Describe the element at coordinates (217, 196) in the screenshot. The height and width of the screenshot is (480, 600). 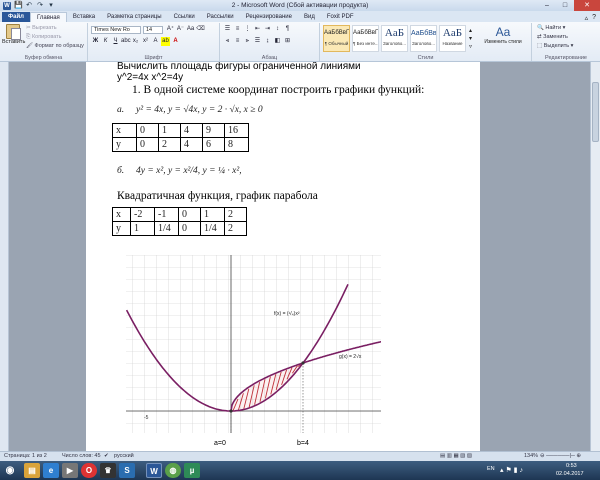
I see `quadratic-caption: Квадратичная функция, график парабола` at that location.